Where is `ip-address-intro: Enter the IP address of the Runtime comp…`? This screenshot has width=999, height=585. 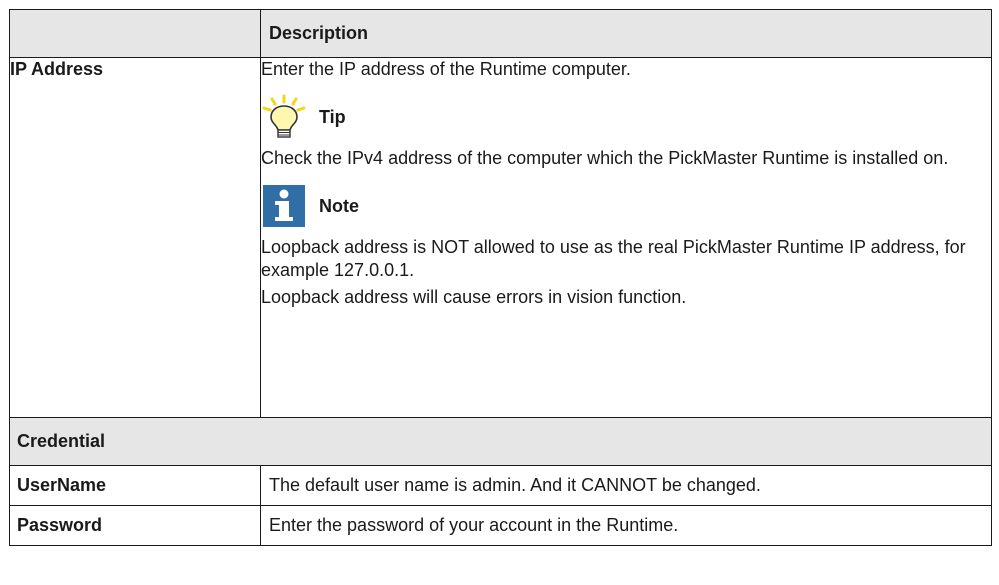 ip-address-intro: Enter the IP address of the Runtime comp… is located at coordinates (446, 69).